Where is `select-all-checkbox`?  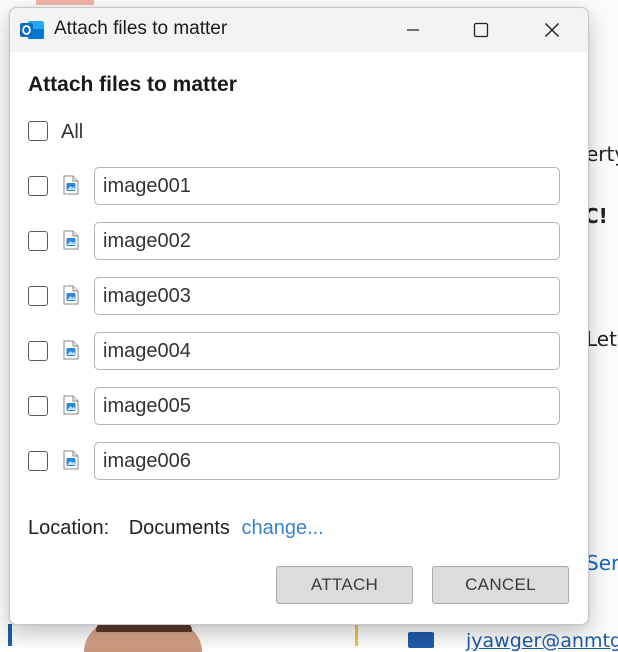 select-all-checkbox is located at coordinates (38, 131).